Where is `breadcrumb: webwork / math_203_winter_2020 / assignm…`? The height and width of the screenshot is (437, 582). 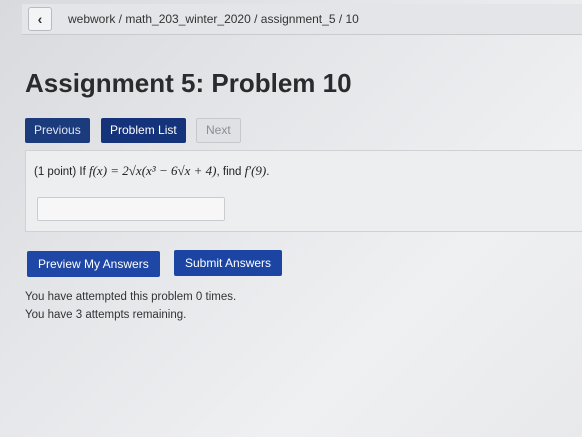 breadcrumb: webwork / math_203_winter_2020 / assignm… is located at coordinates (213, 19).